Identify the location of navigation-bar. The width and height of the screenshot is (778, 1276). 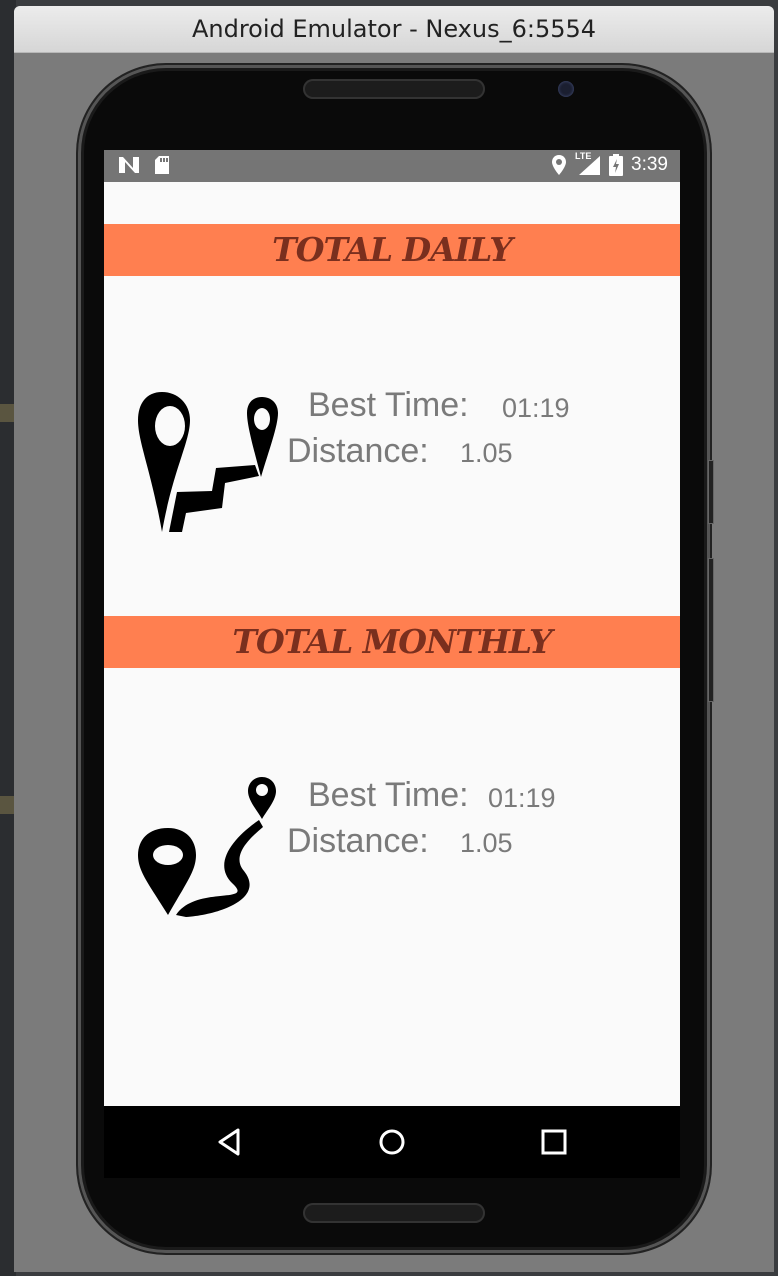
(392, 1142).